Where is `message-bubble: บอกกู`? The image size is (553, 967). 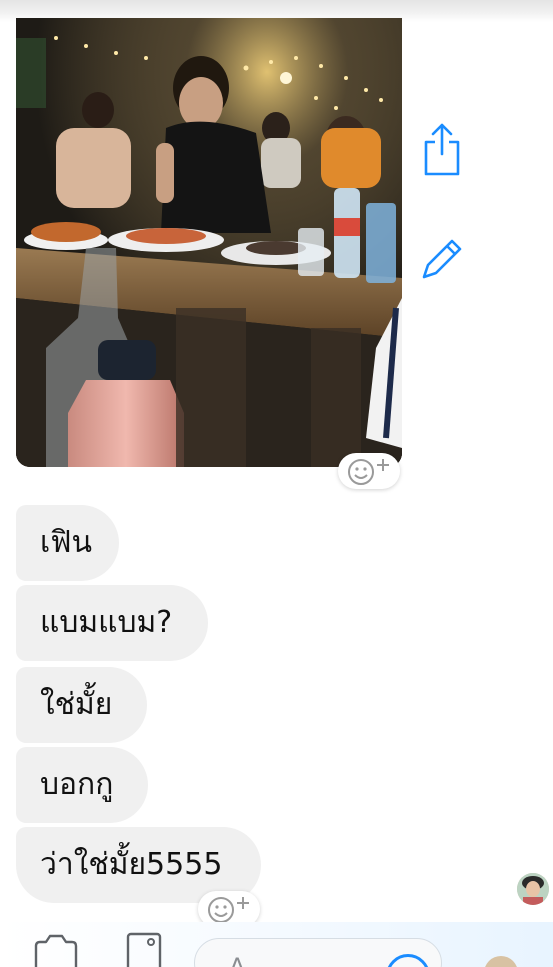
message-bubble: บอกกู is located at coordinates (82, 785).